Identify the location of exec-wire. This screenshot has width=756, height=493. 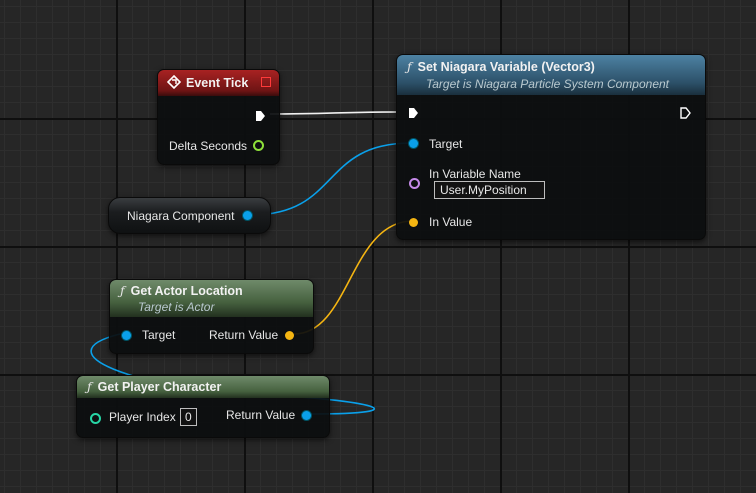
(333, 113).